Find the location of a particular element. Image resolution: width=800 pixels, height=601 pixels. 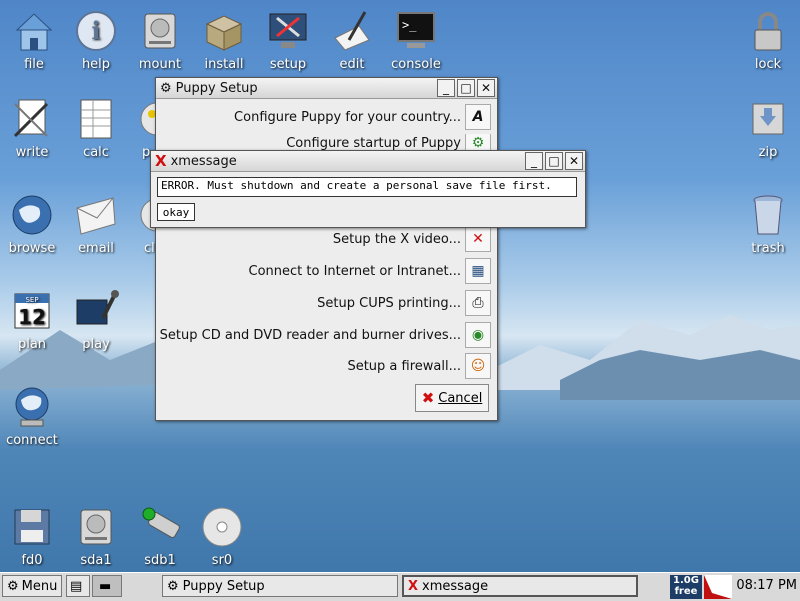

setup-row-label: Configure startup of Puppy is located at coordinates (373, 143).